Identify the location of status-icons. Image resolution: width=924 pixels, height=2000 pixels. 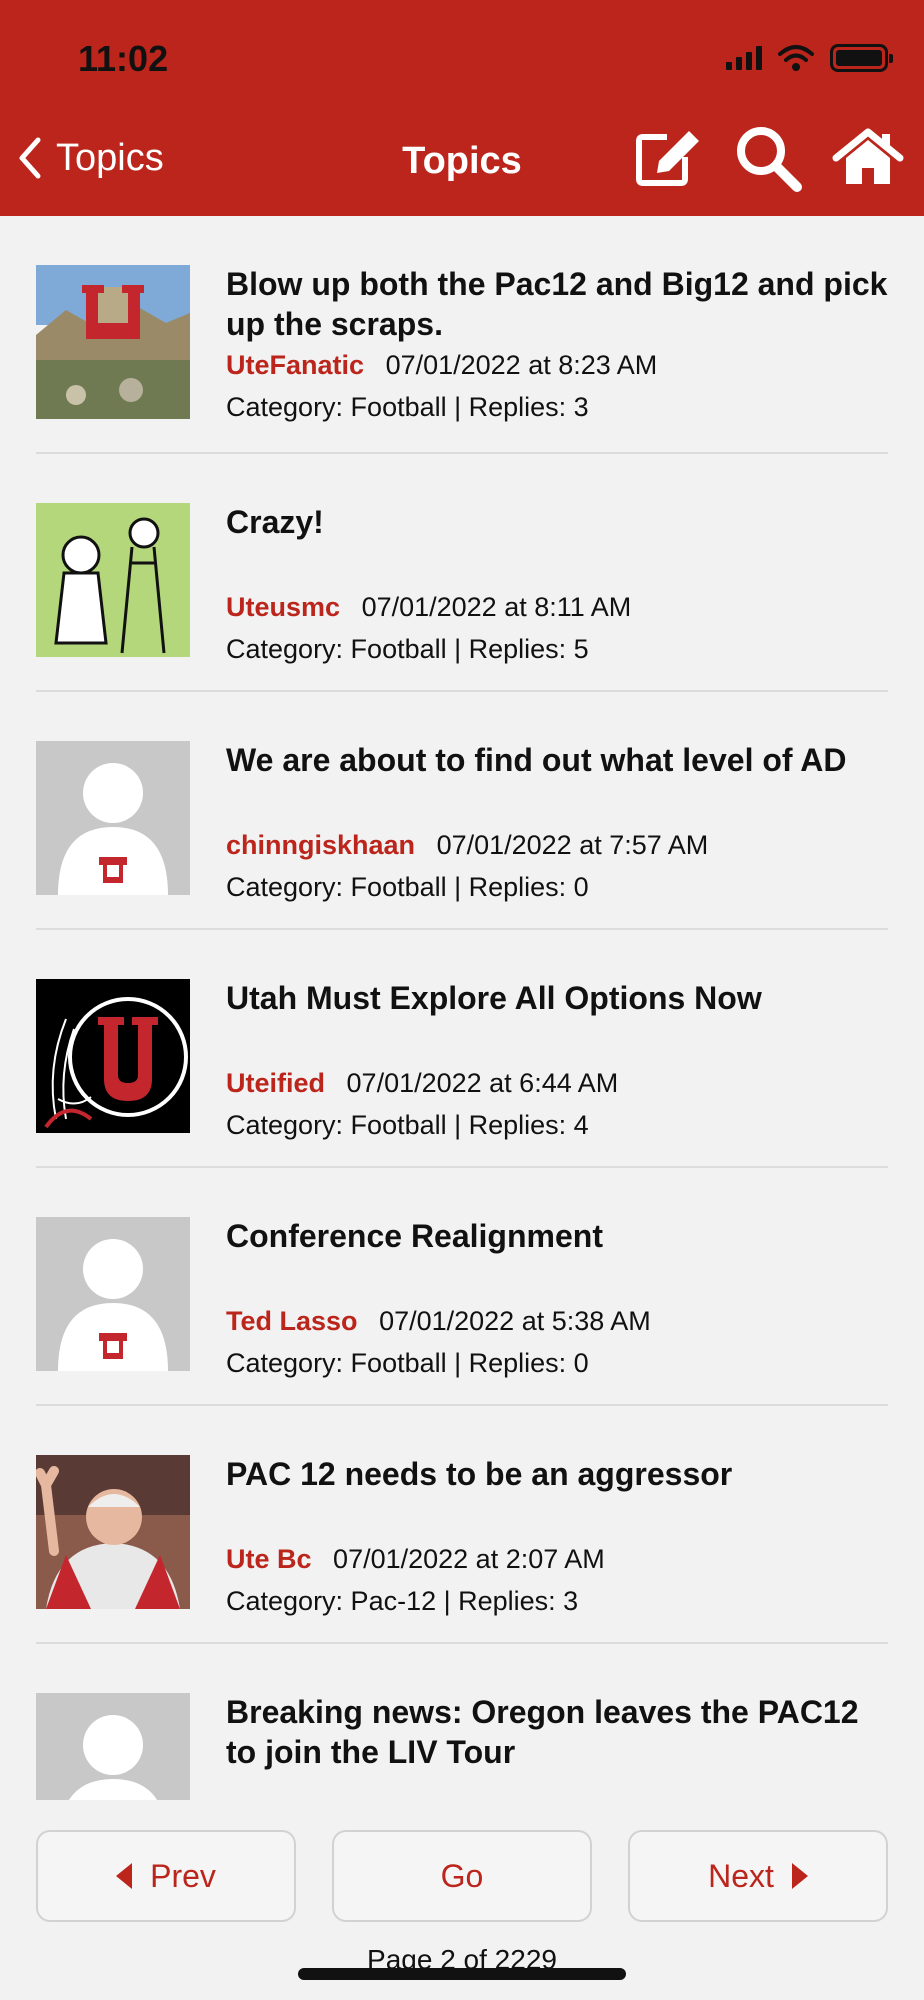
(809, 58).